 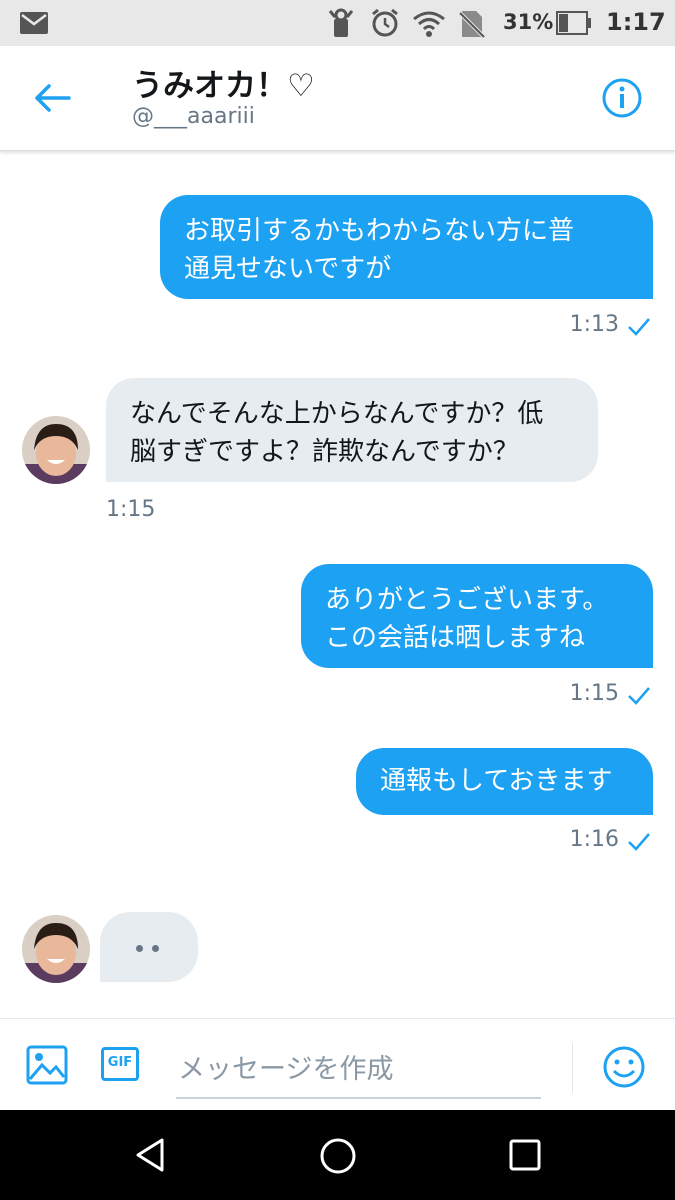 I want to click on message-composer: GIF メッセージを作成, so click(x=337, y=1064).